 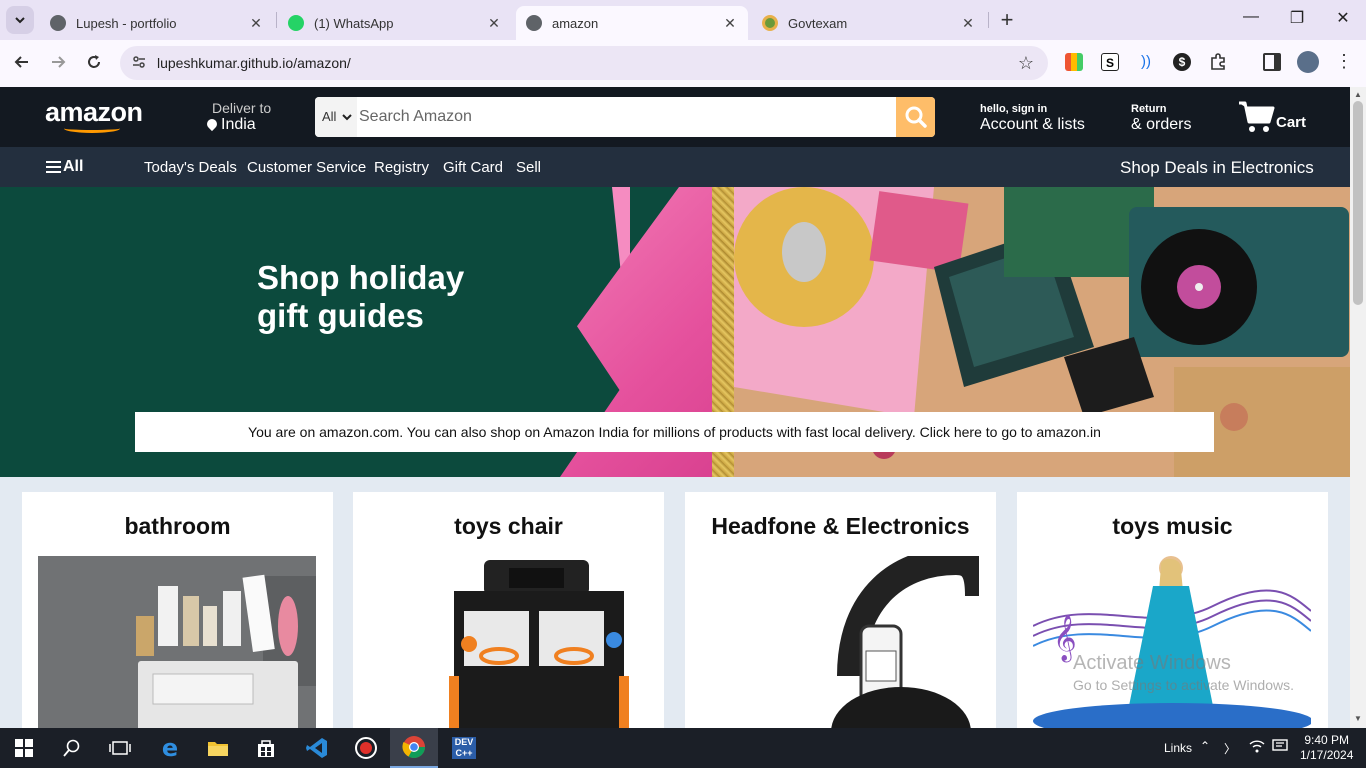 I want to click on file-explorer-icon, so click(x=218, y=748).